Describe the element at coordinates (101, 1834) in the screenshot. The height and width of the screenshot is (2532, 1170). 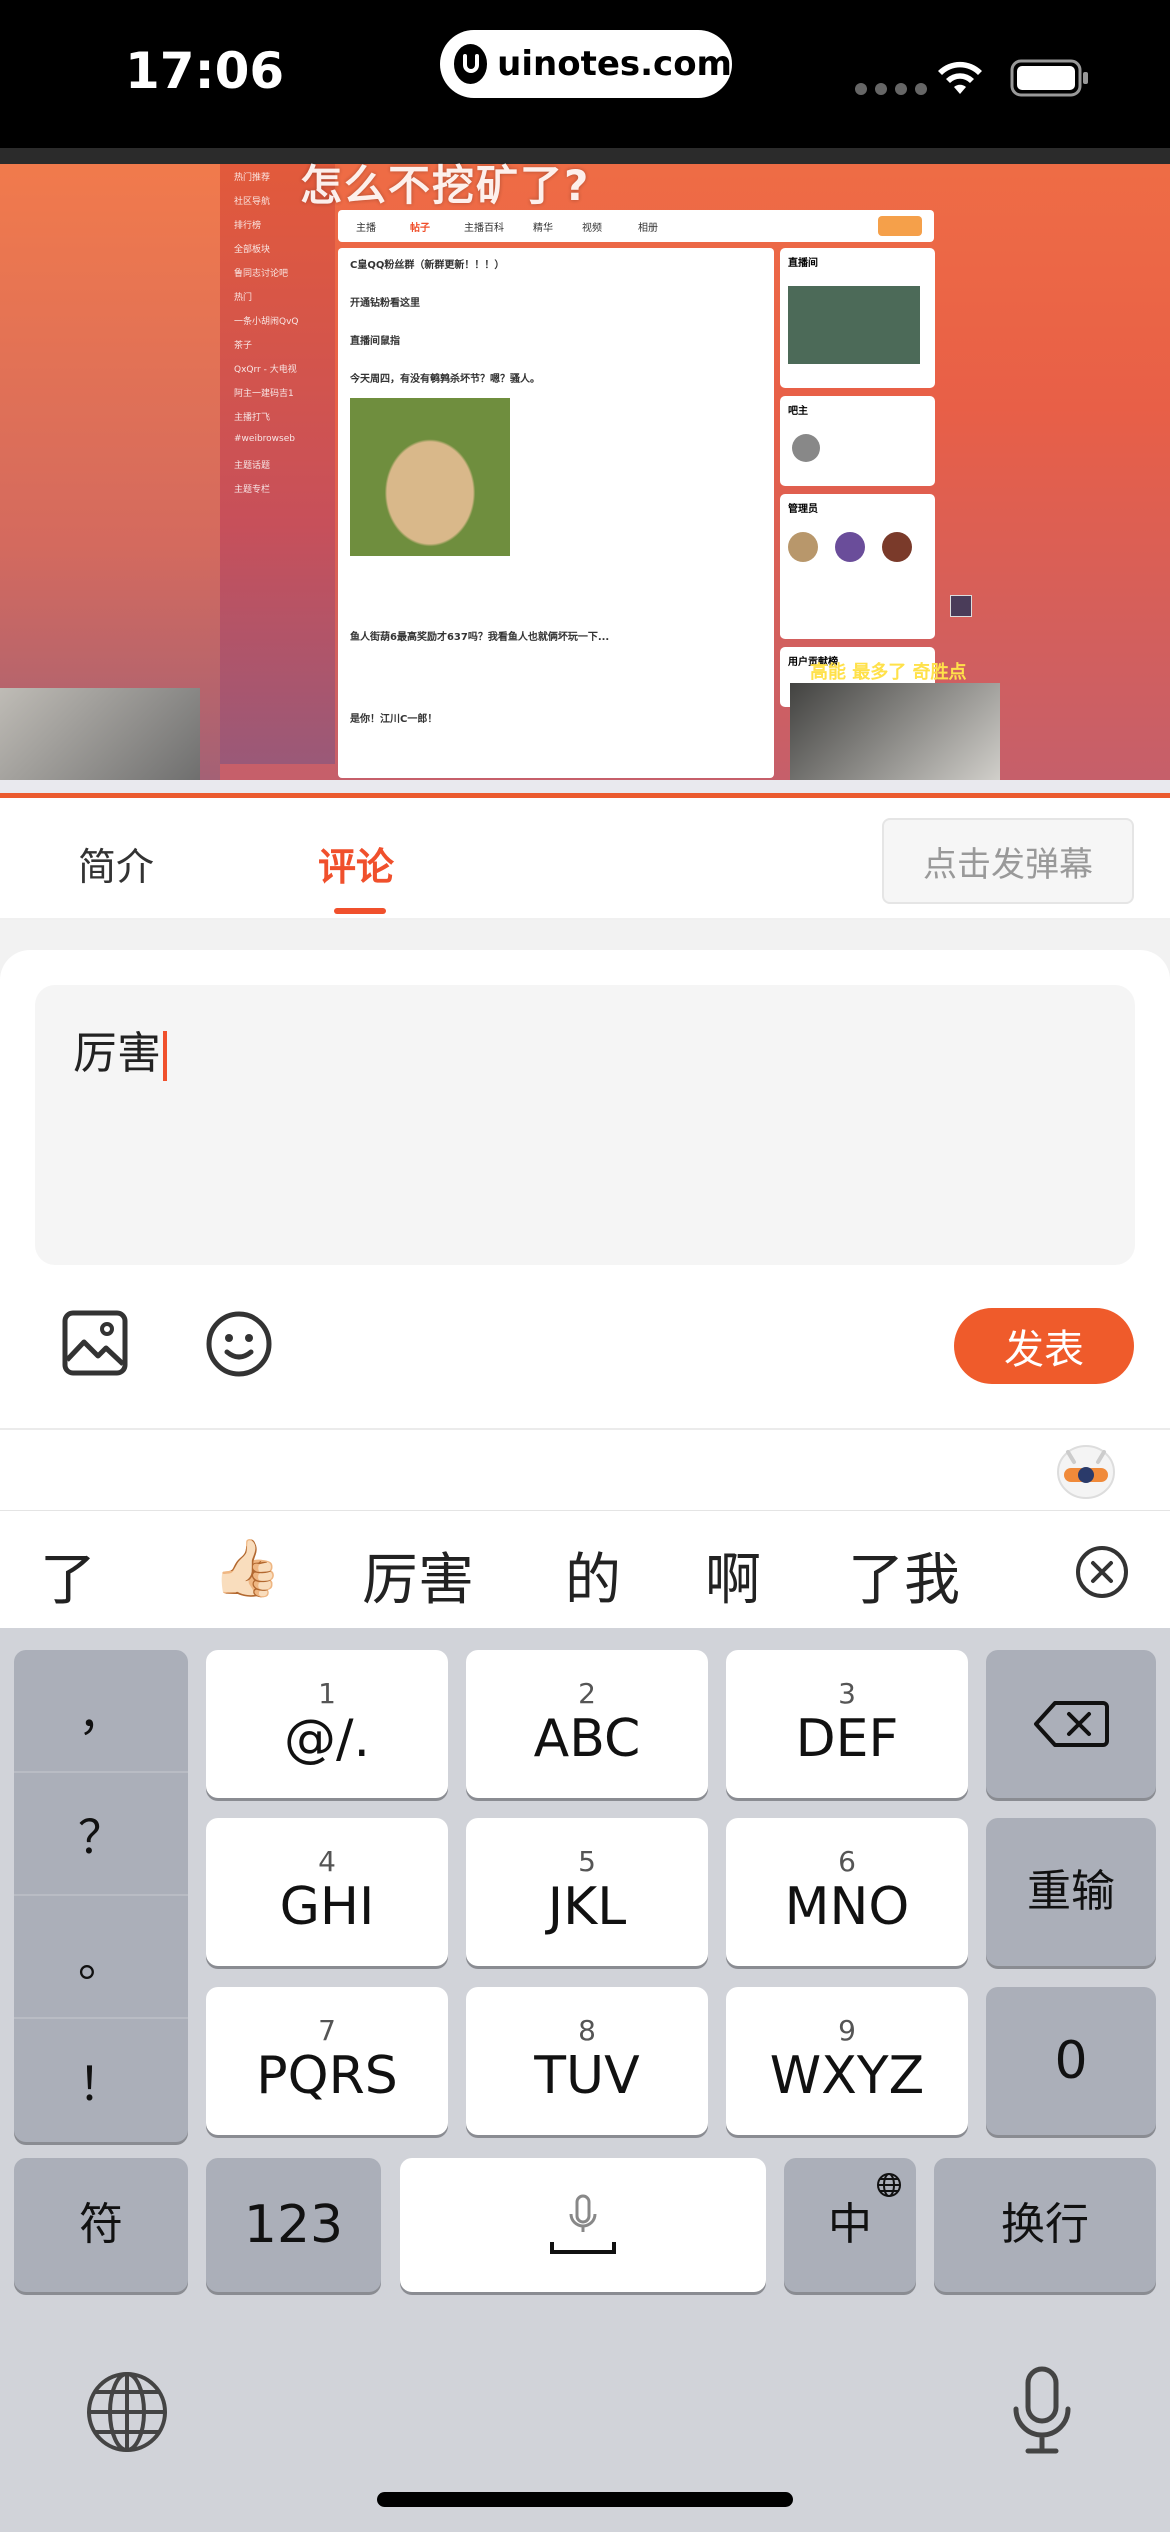
I see `punct-key: ？` at that location.